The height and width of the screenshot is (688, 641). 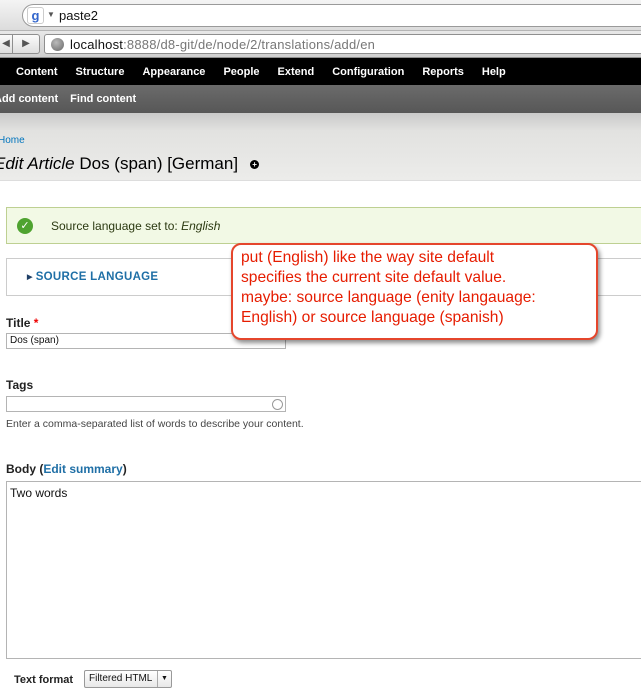 I want to click on text-format-label: Text format, so click(x=44, y=680).